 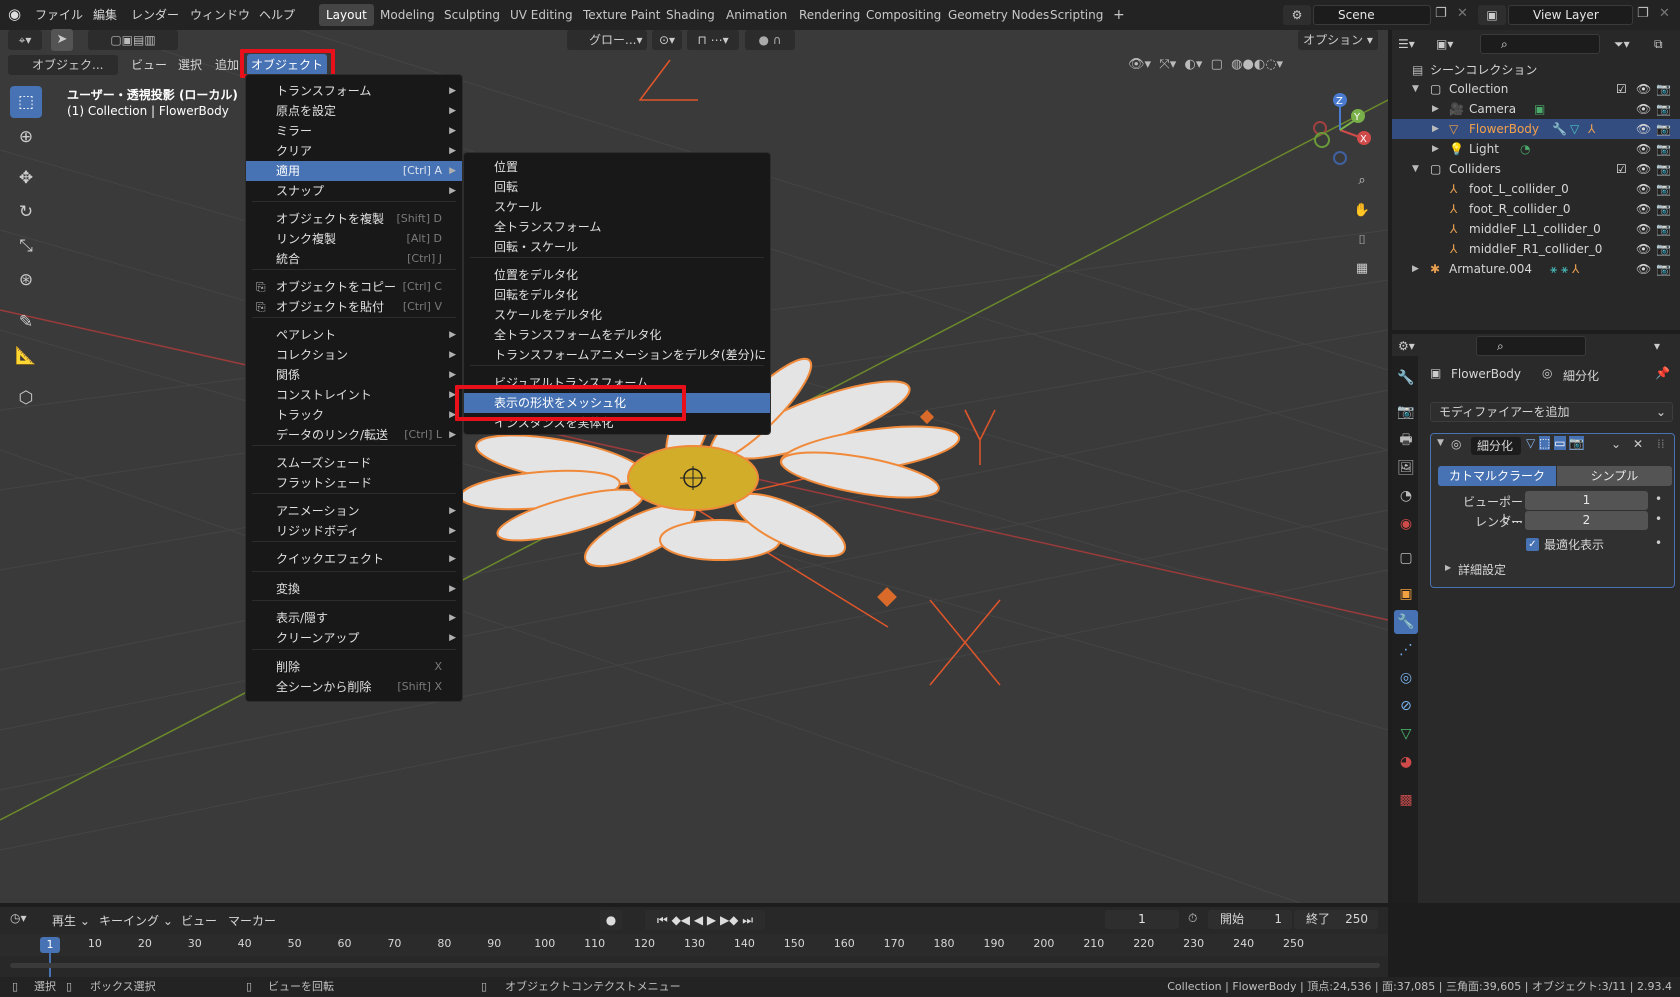 What do you see at coordinates (617, 275) in the screenshot?
I see `apply-submenu-item: 位置をデルタ化` at bounding box center [617, 275].